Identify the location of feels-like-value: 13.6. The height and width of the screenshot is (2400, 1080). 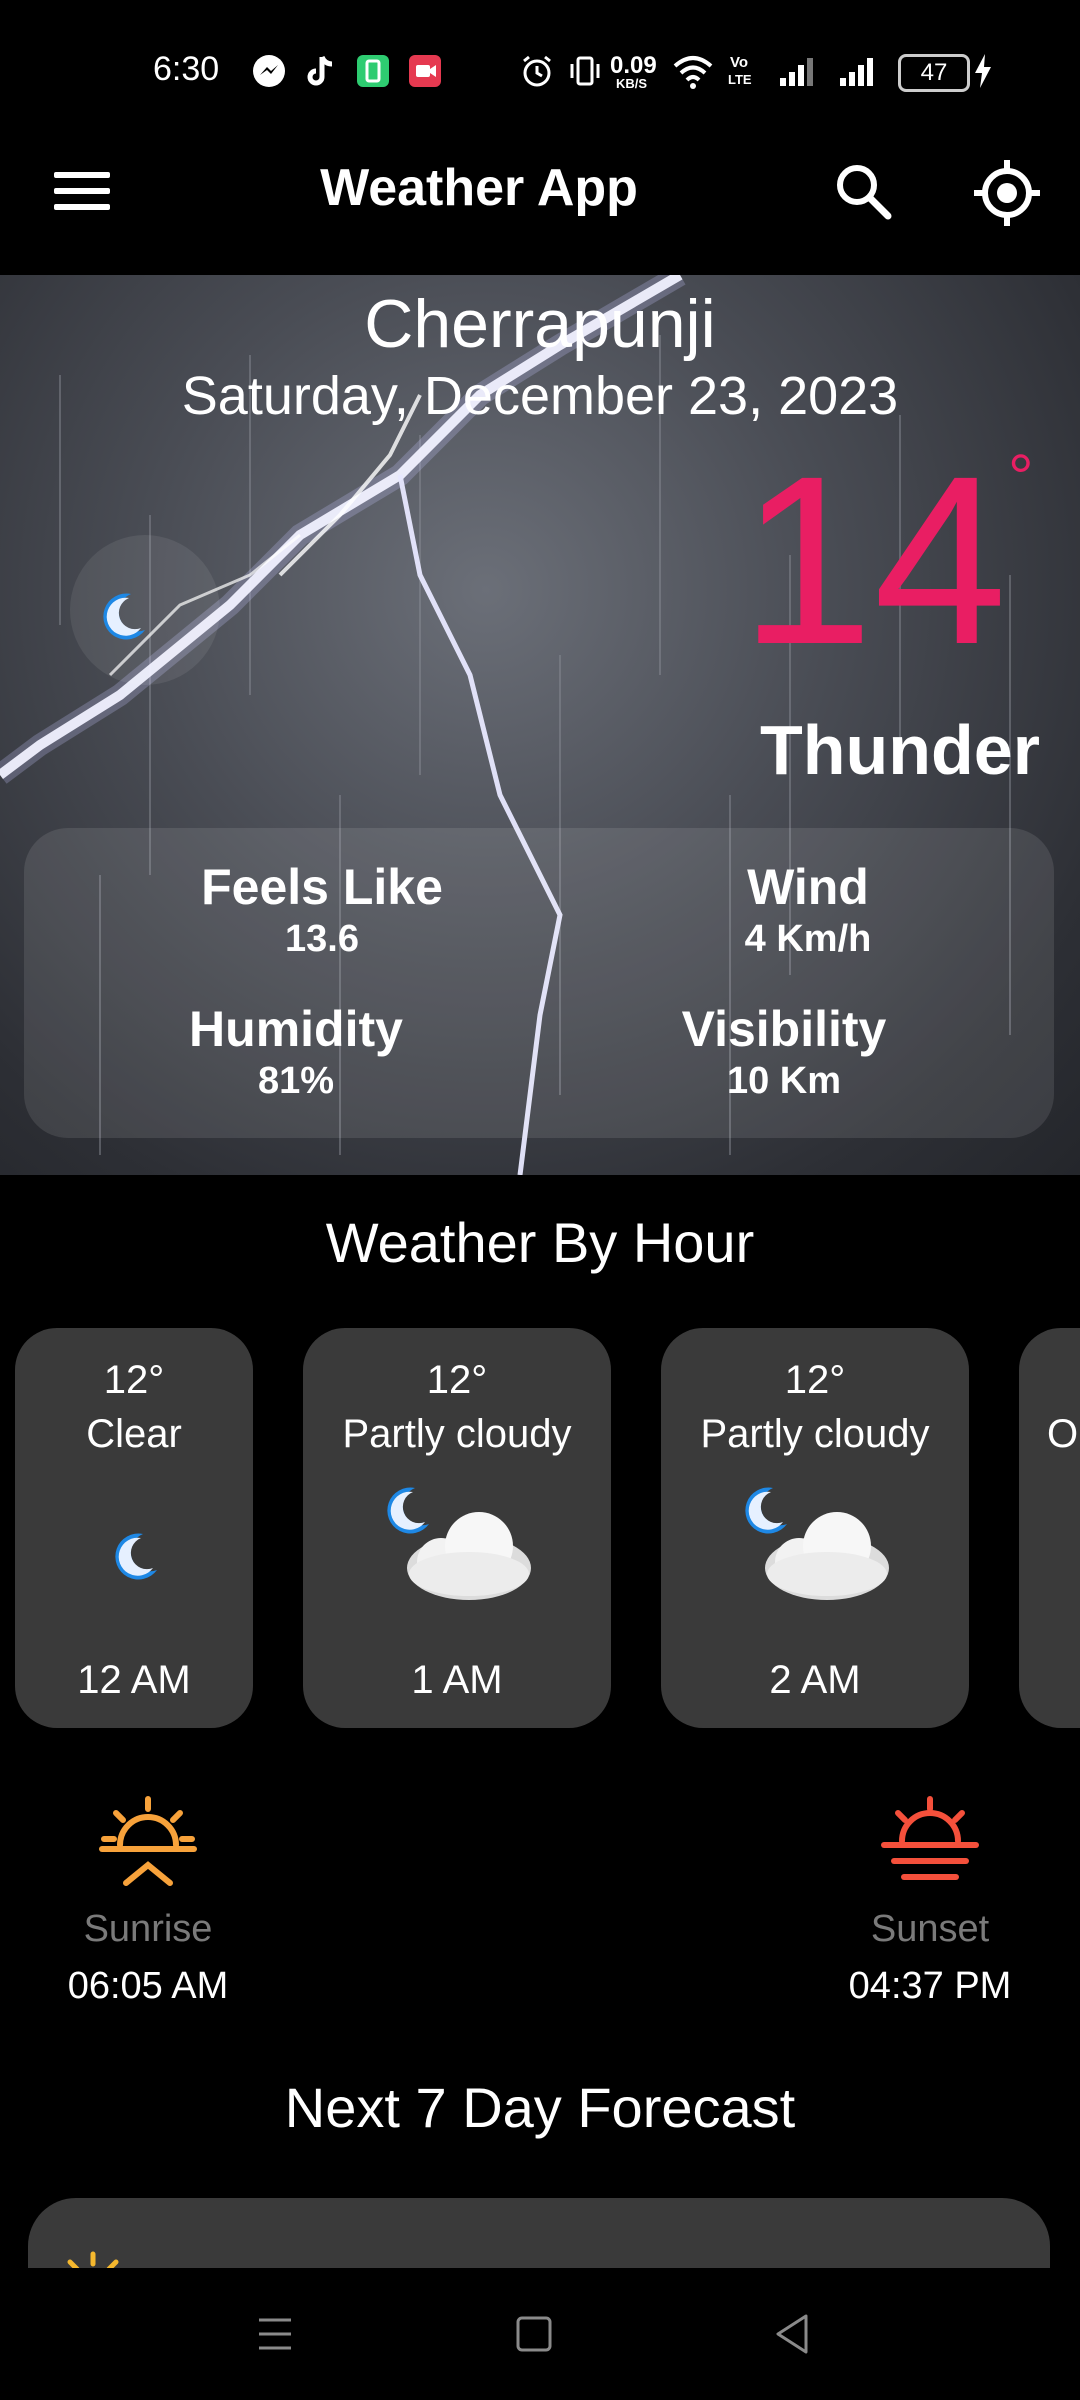
(322, 939).